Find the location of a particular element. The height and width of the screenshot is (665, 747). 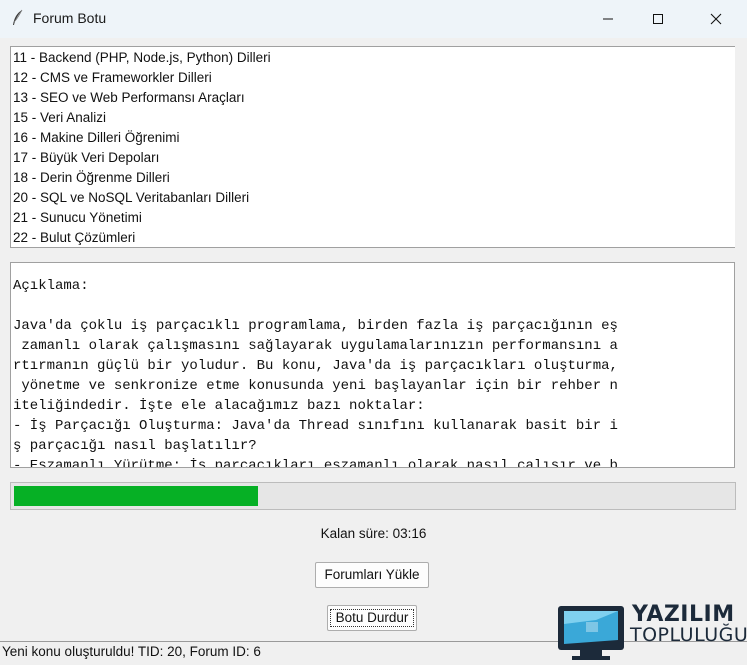

load-forums-button: Forumları Yükle is located at coordinates (372, 575).